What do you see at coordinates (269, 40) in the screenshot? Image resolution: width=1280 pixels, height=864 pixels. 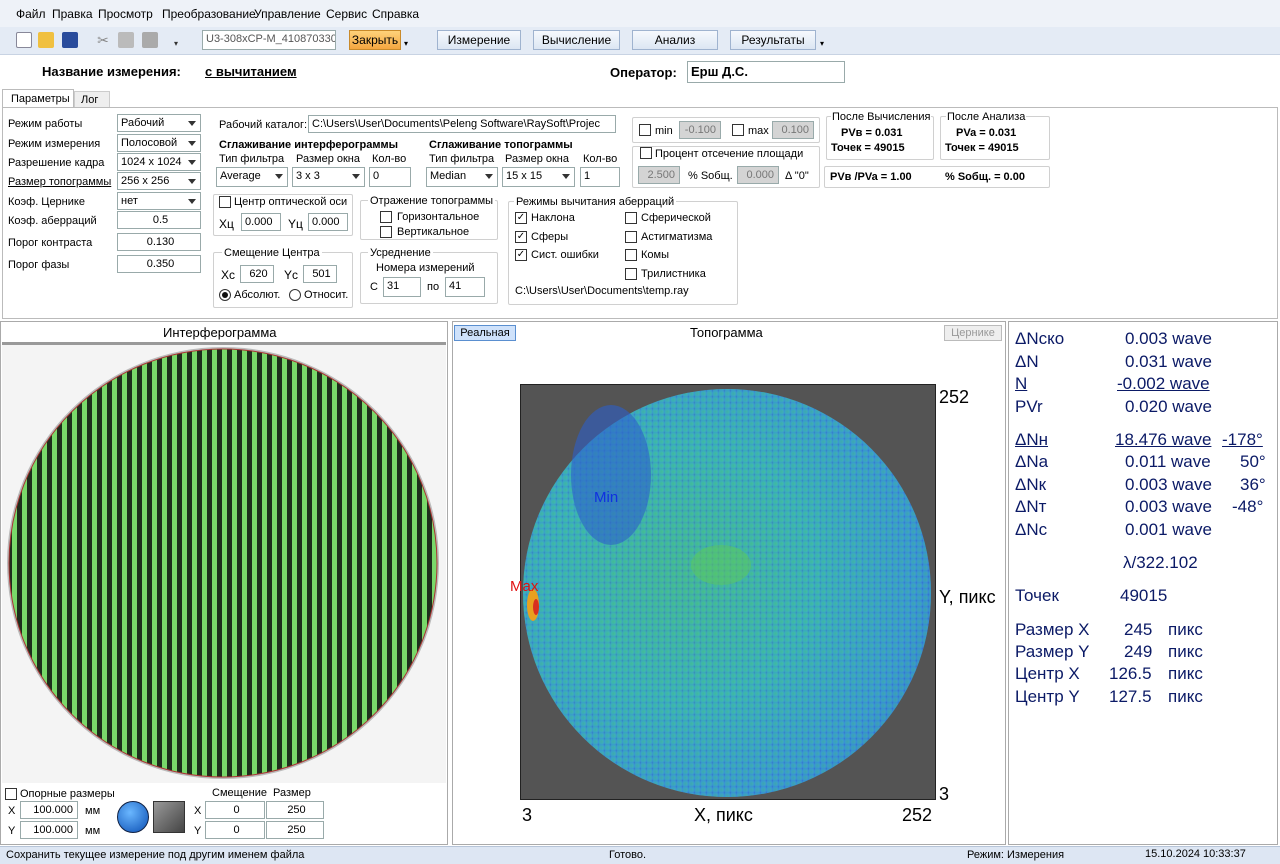 I see `device-combo: U3-308xCP-M_4108703305` at bounding box center [269, 40].